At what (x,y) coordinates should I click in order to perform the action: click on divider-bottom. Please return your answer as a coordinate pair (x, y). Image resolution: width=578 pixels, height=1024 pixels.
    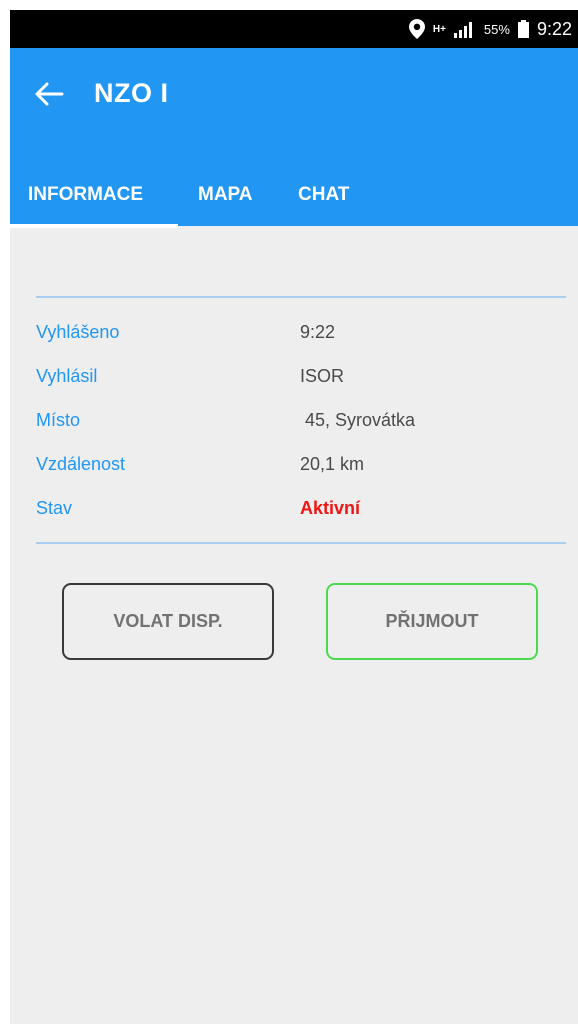
    Looking at the image, I should click on (301, 543).